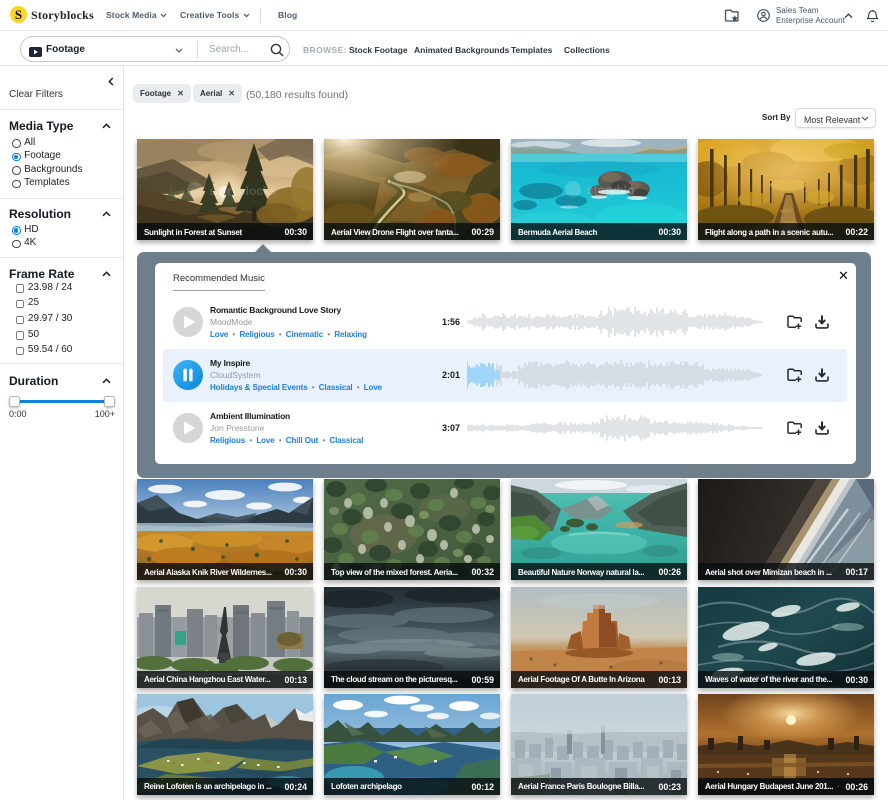  What do you see at coordinates (610, 190) in the screenshot?
I see `svg-text: storyblo` at bounding box center [610, 190].